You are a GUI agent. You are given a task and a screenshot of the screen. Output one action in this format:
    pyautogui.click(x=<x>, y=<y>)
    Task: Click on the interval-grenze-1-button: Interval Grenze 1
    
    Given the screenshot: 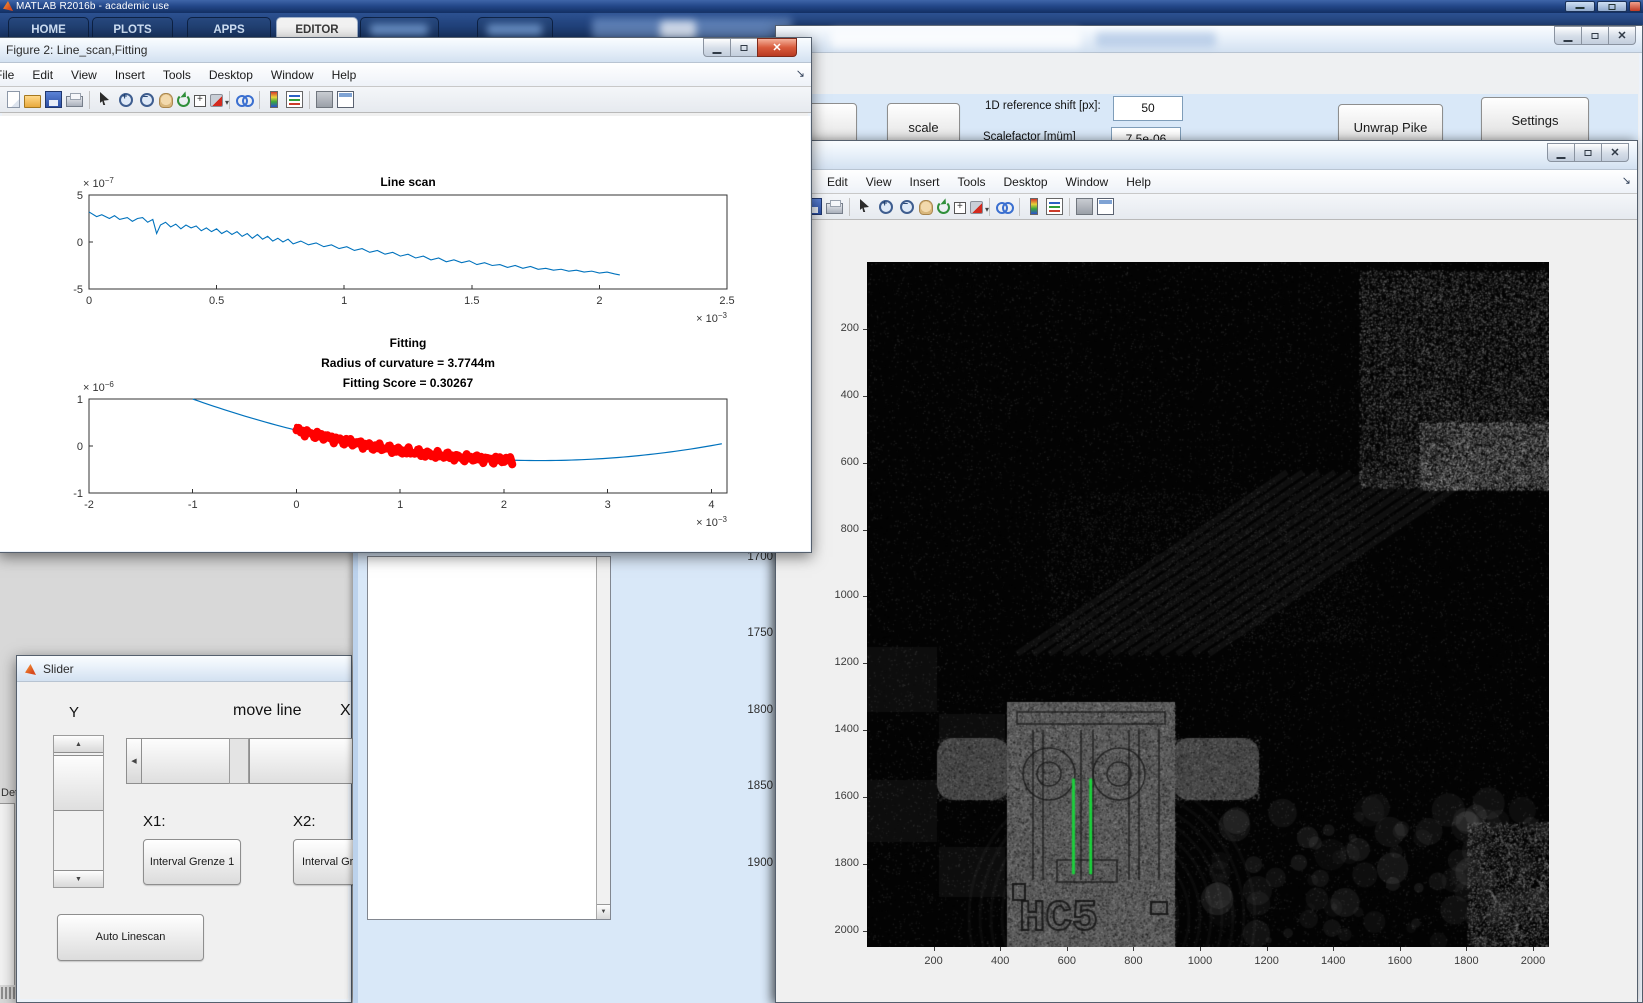 What is the action you would take?
    pyautogui.click(x=192, y=862)
    